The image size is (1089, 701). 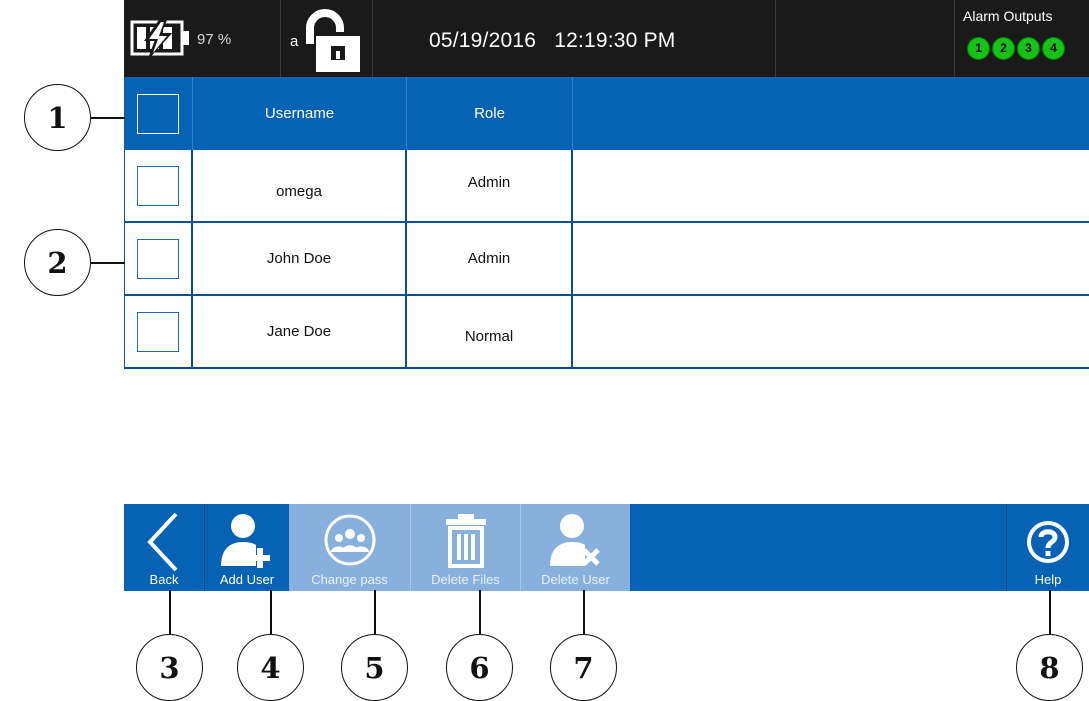 What do you see at coordinates (465, 579) in the screenshot?
I see `delete-files-label: Delete Files` at bounding box center [465, 579].